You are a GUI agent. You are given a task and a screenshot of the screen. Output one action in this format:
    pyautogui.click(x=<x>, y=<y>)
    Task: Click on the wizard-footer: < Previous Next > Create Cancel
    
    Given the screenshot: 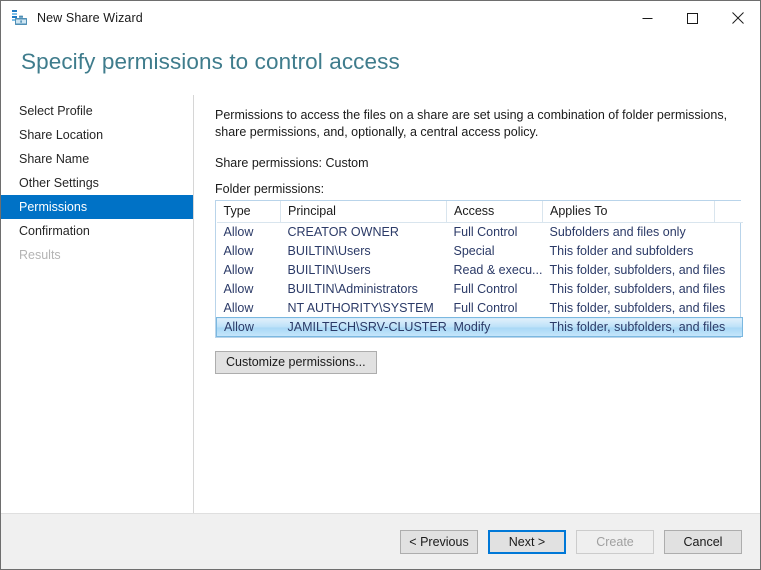 What is the action you would take?
    pyautogui.click(x=380, y=541)
    